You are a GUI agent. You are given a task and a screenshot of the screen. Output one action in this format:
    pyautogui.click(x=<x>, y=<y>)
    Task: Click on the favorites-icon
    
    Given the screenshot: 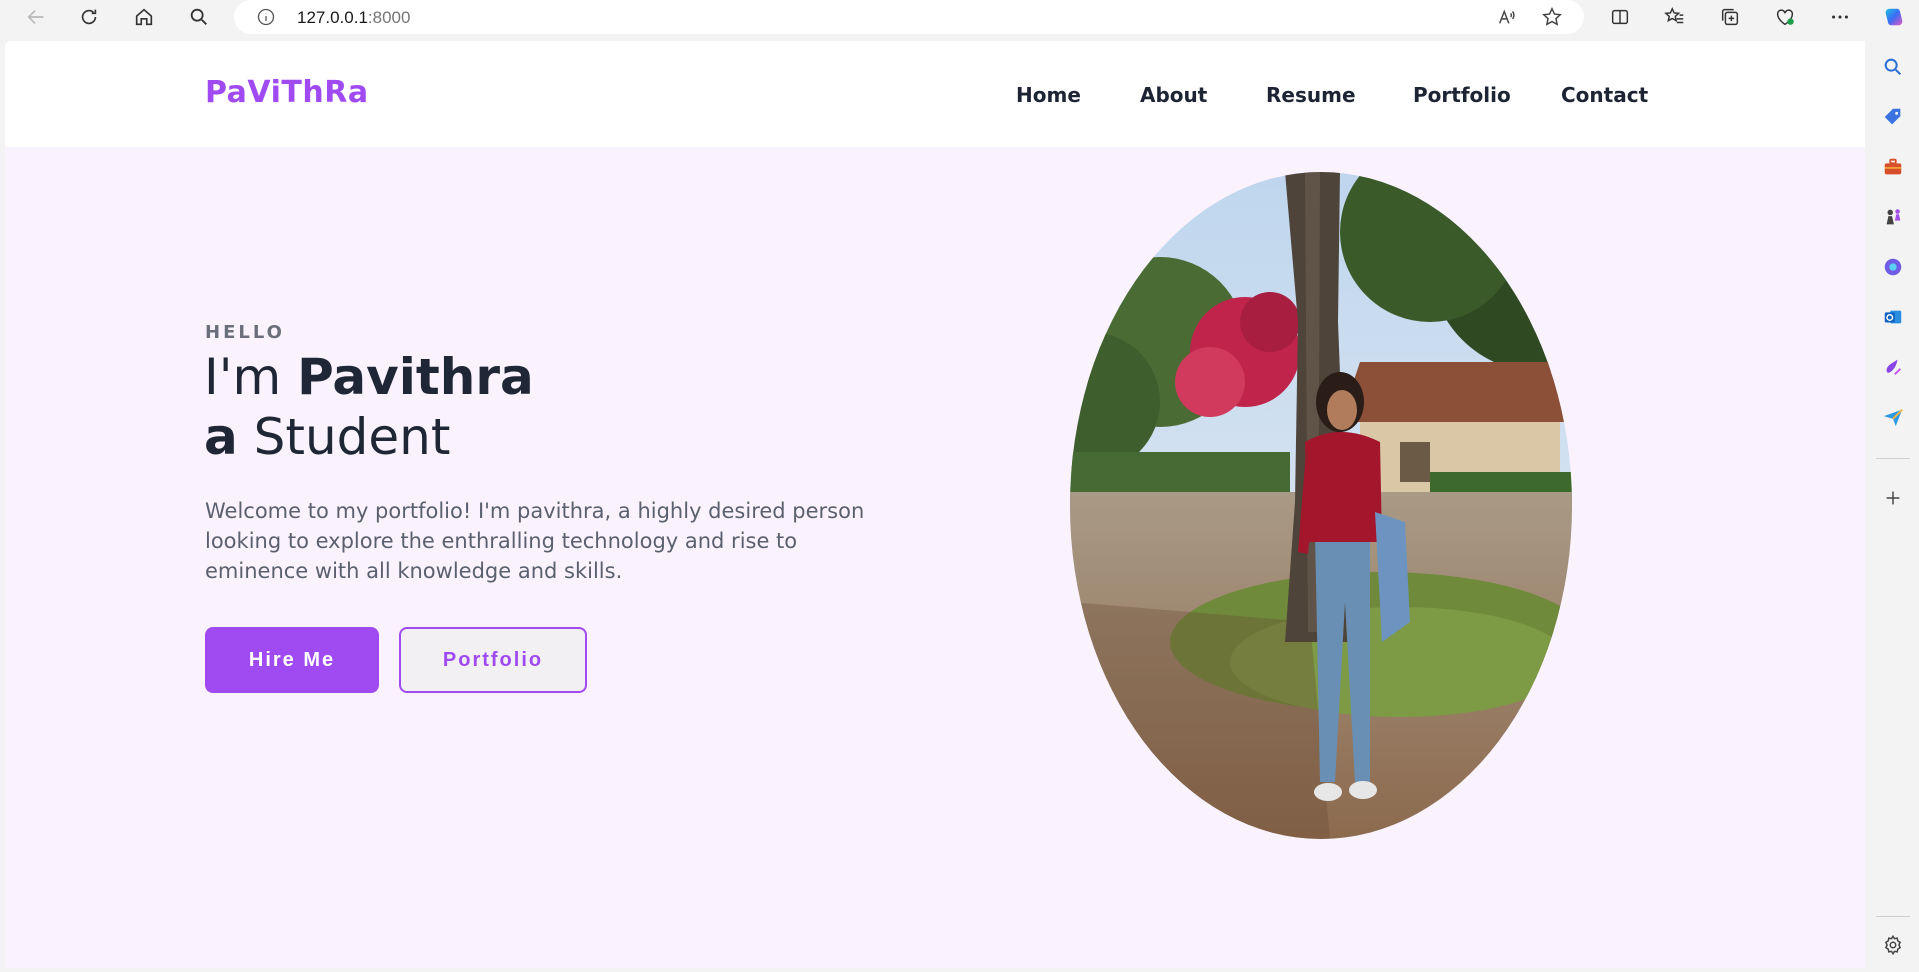 What is the action you would take?
    pyautogui.click(x=1675, y=17)
    